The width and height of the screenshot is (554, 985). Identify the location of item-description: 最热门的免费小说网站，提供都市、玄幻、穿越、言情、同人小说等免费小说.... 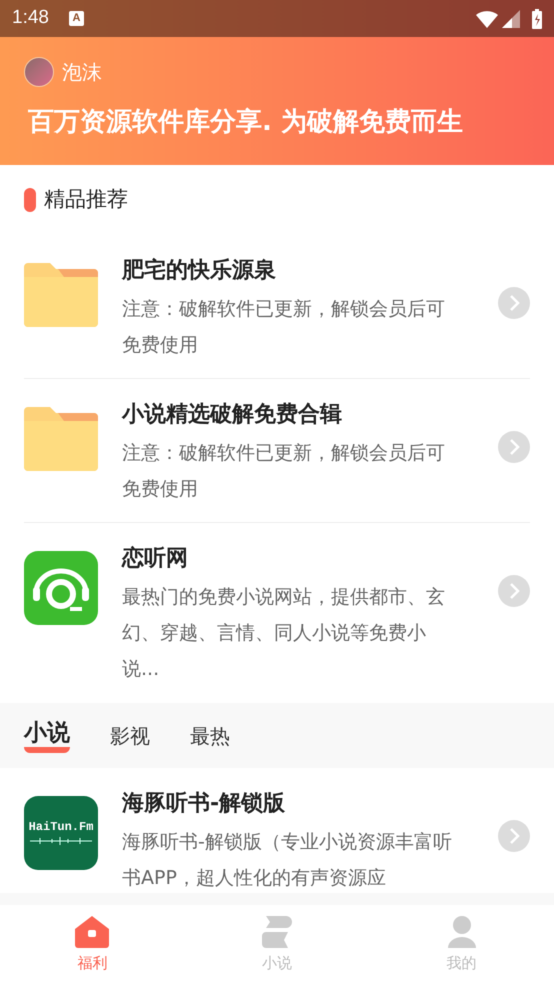
(284, 633).